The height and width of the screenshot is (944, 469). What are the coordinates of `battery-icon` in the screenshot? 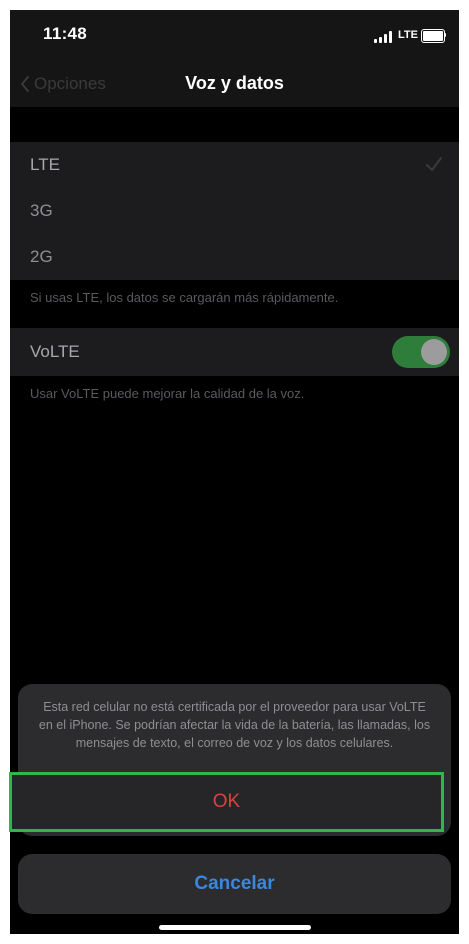 It's located at (433, 36).